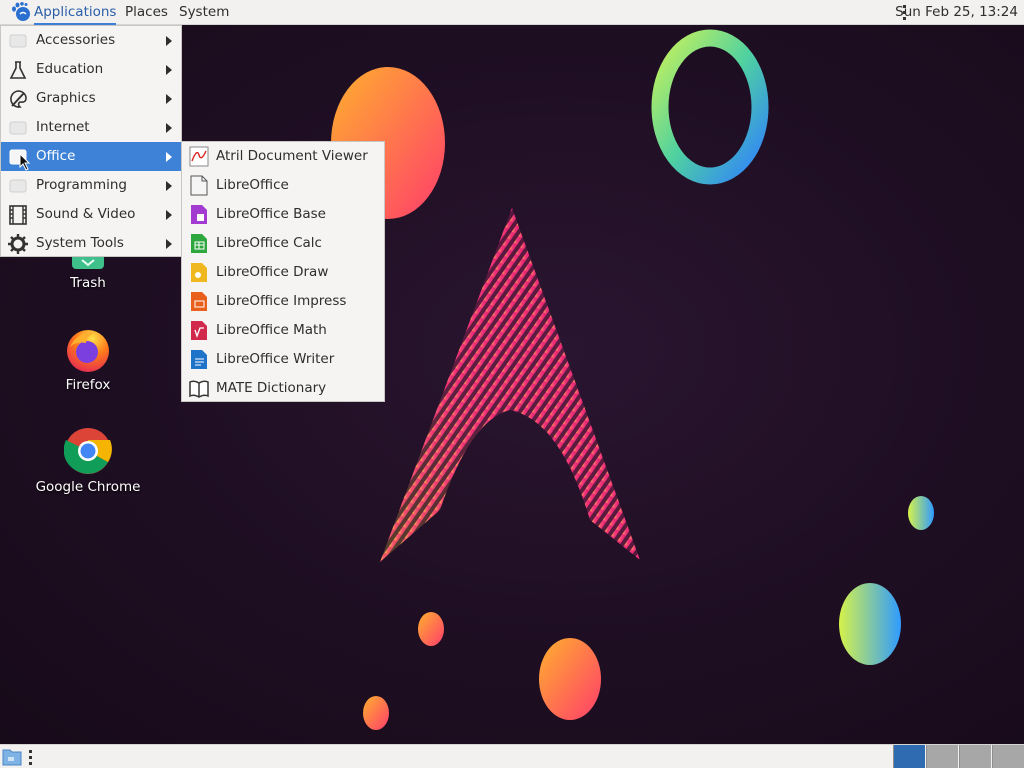  I want to click on menu-item-atril: Atril Document Viewer, so click(283, 156).